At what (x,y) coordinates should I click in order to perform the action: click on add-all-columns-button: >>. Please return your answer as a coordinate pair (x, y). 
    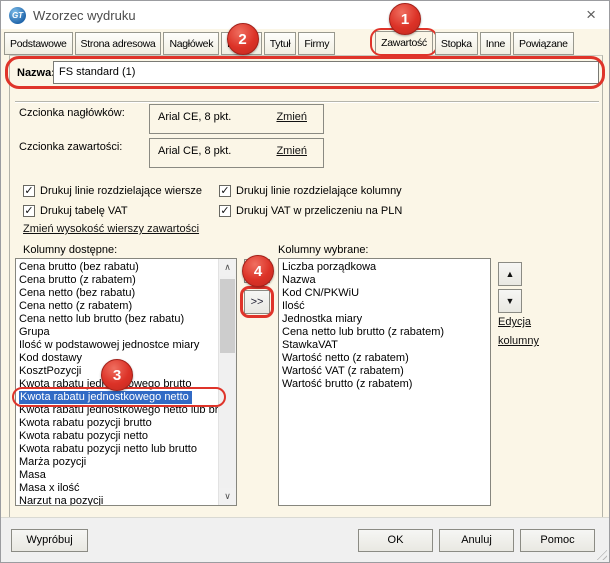
    Looking at the image, I should click on (257, 302).